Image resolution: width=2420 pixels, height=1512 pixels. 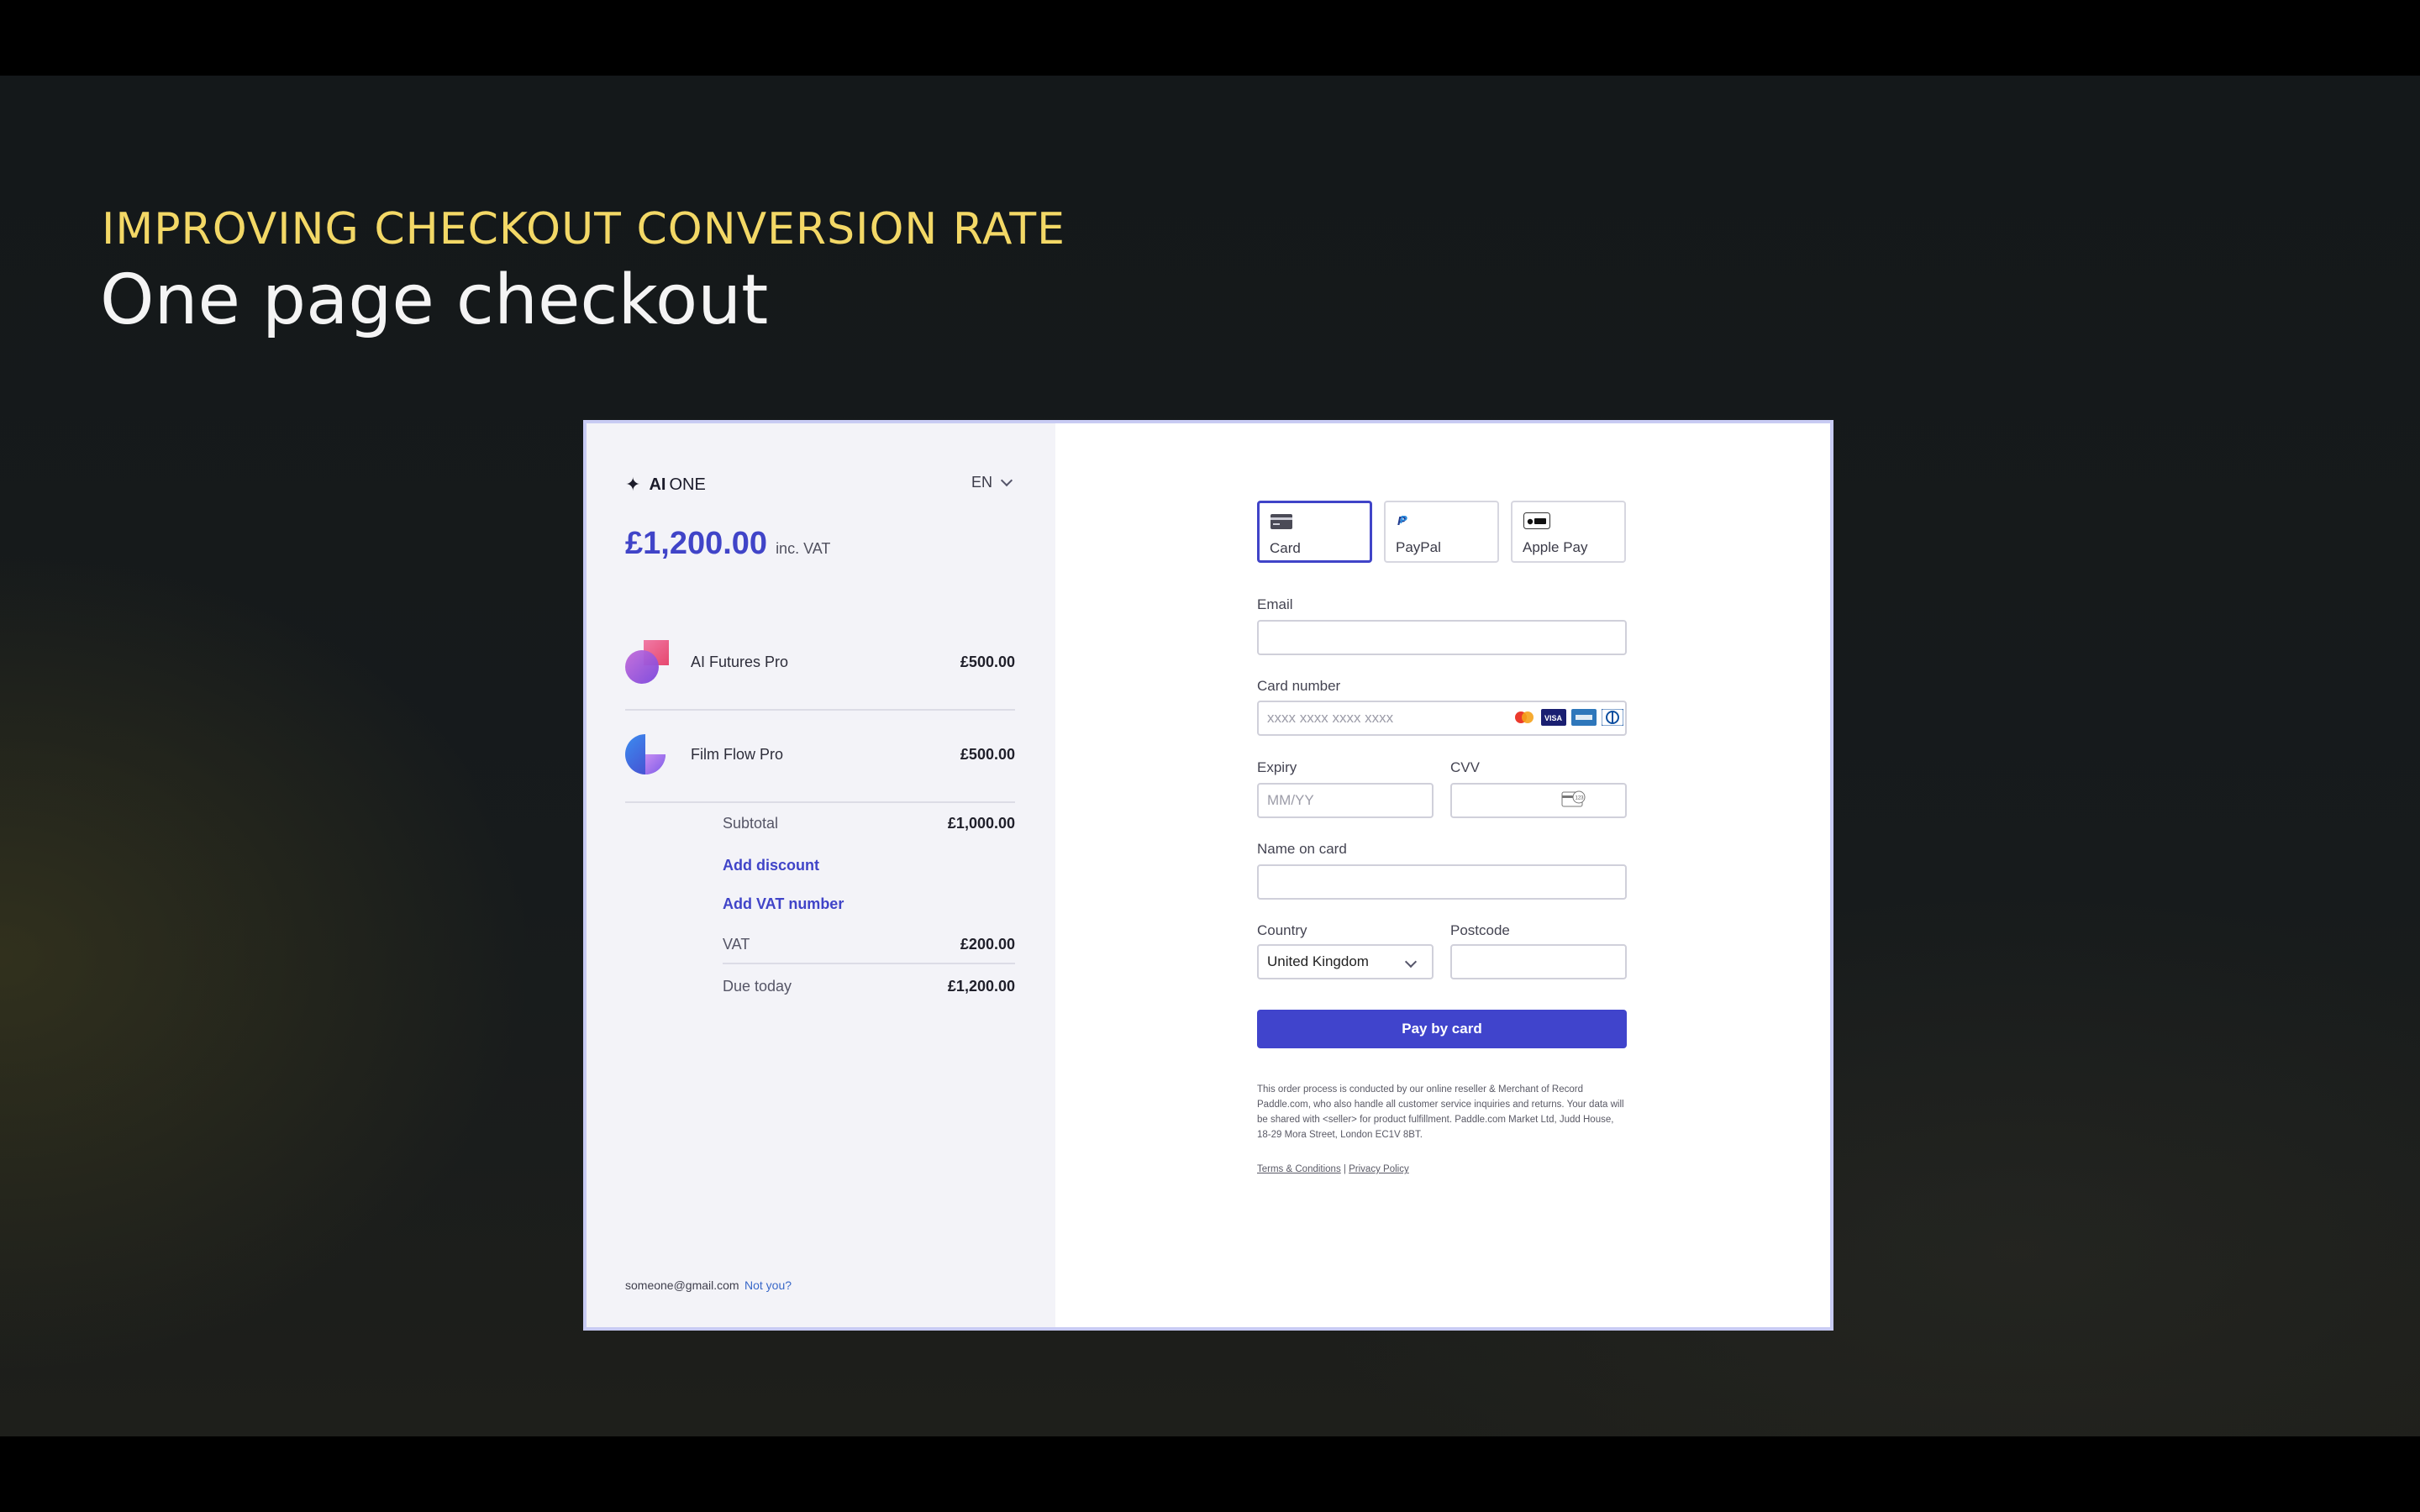 I want to click on tab-paypal: P P PayPal, so click(x=1441, y=532).